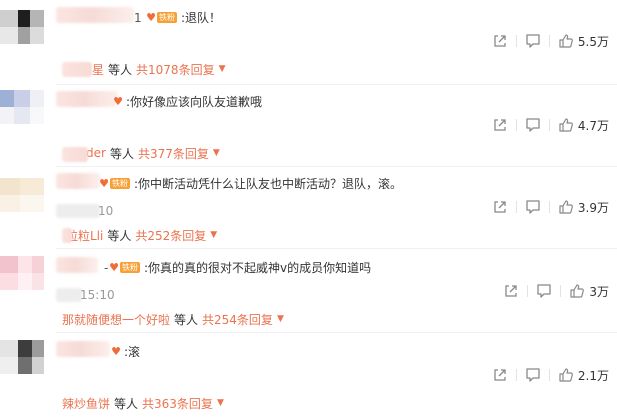 The image size is (617, 420). What do you see at coordinates (132, 352) in the screenshot?
I see `comment-text: :滚` at bounding box center [132, 352].